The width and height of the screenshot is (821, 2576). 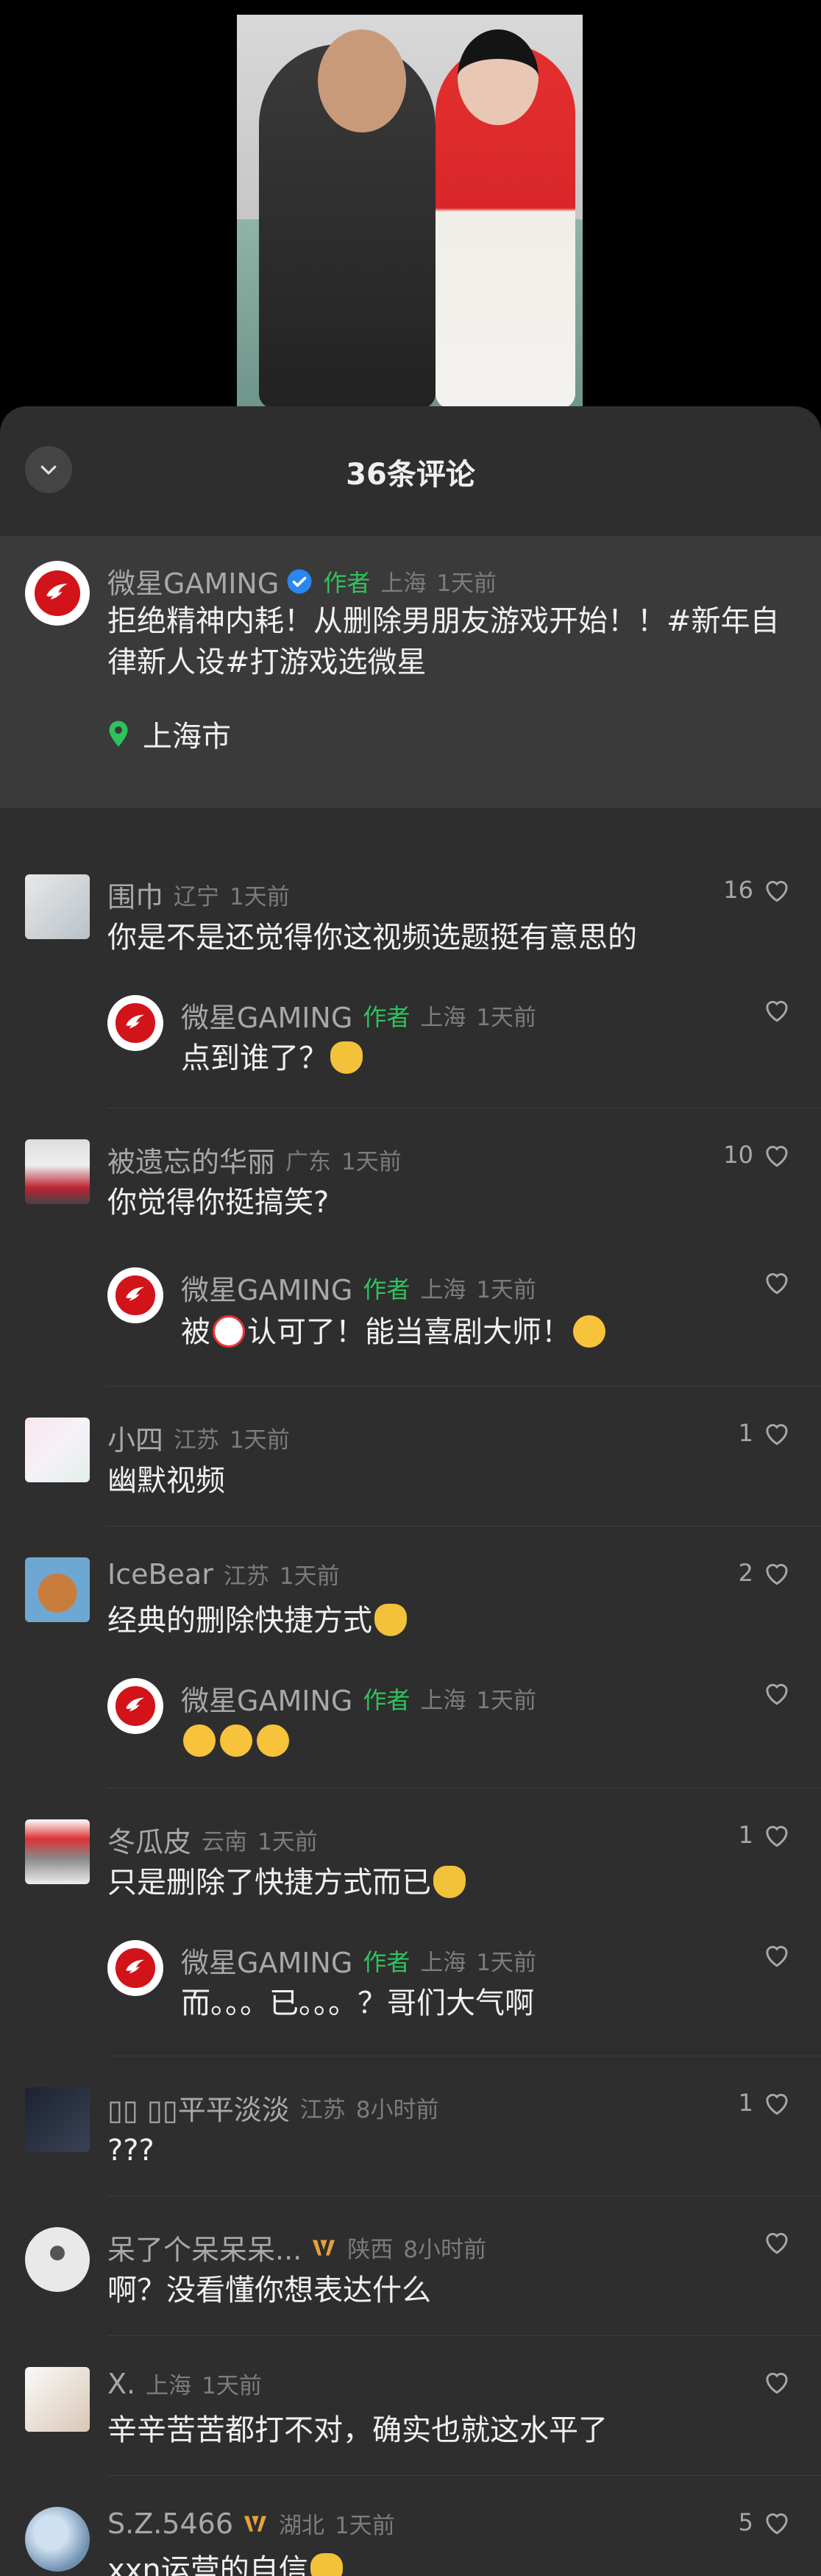 What do you see at coordinates (410, 211) in the screenshot?
I see `video-preview` at bounding box center [410, 211].